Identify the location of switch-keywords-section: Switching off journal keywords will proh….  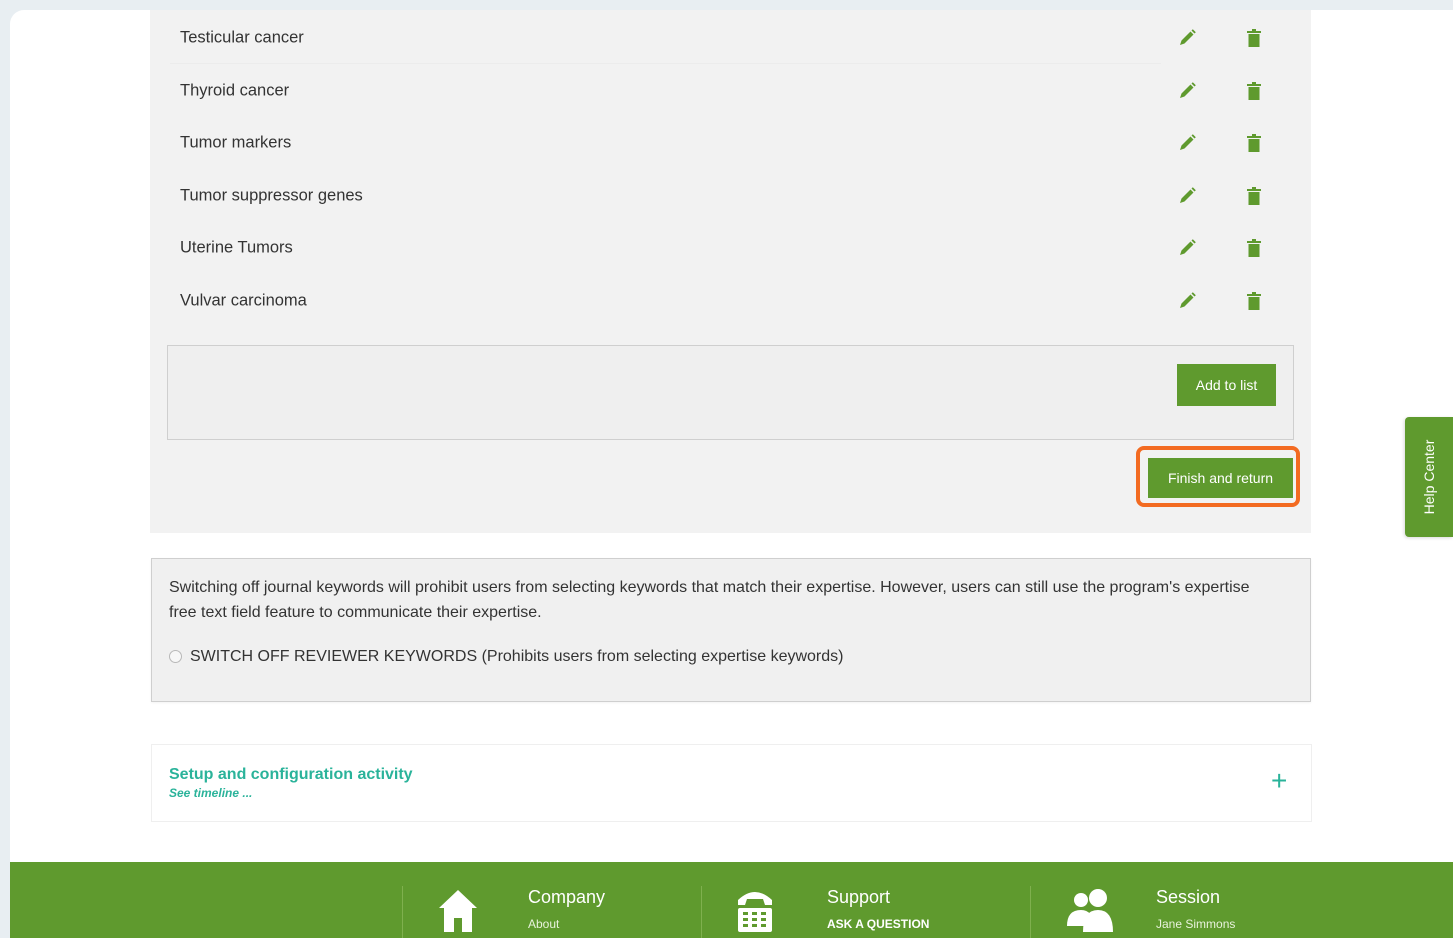
(731, 630).